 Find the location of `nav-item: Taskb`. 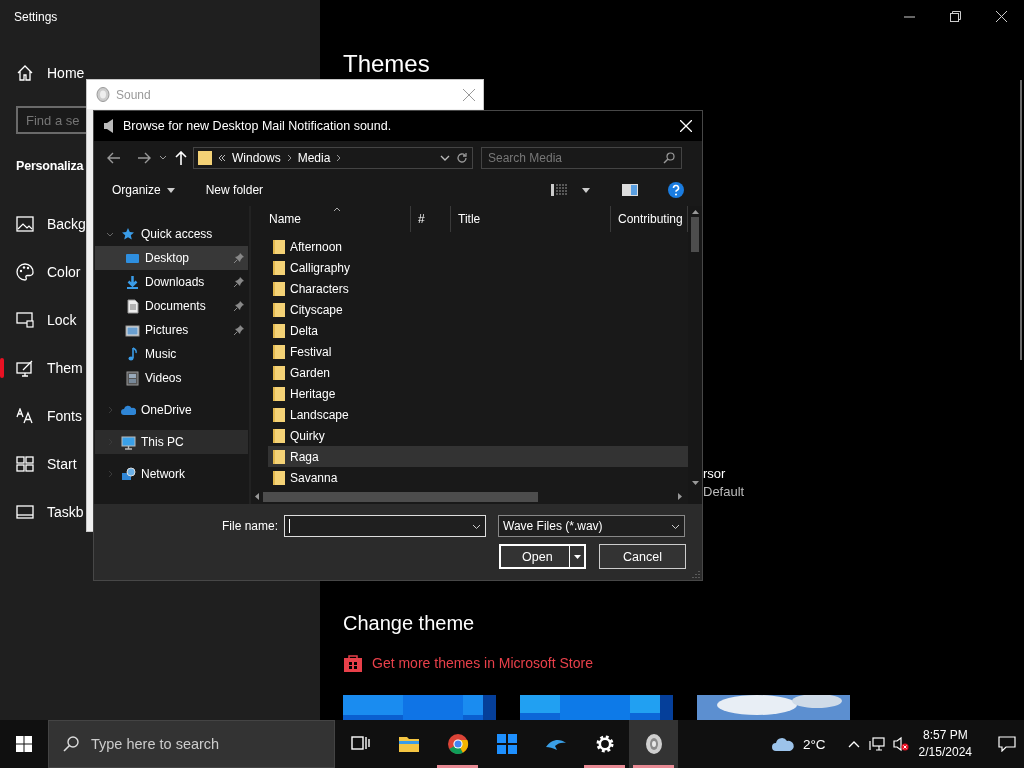

nav-item: Taskb is located at coordinates (65, 512).